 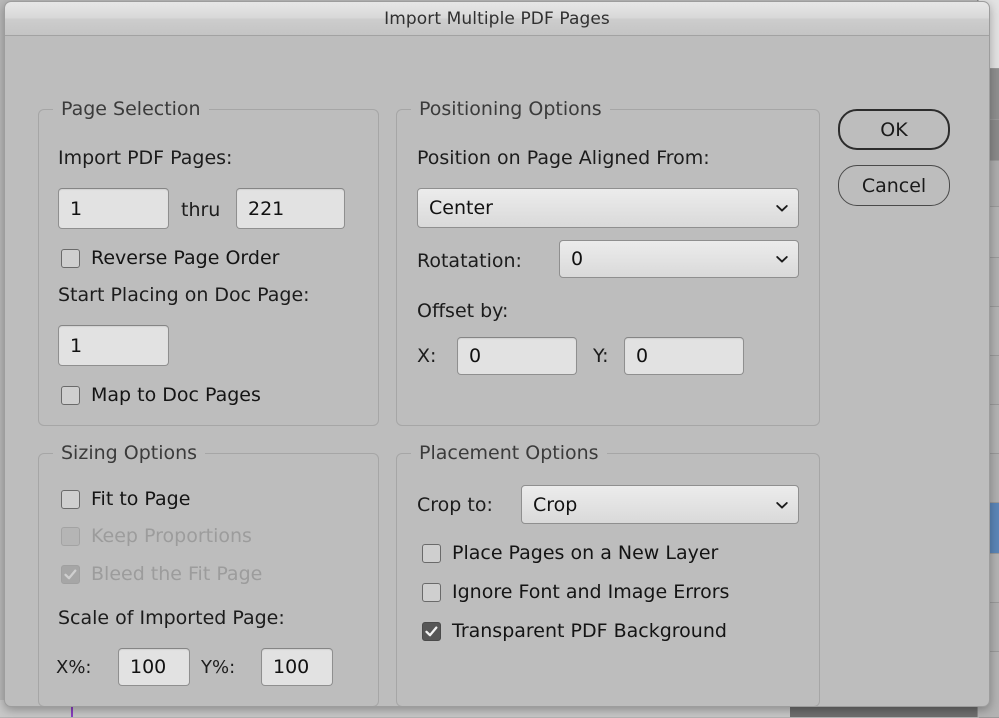 What do you see at coordinates (129, 453) in the screenshot?
I see `group-title-sizing-options: Sizing Options` at bounding box center [129, 453].